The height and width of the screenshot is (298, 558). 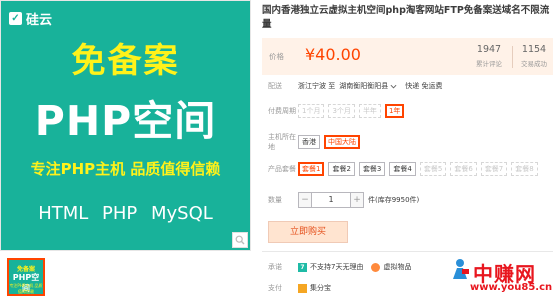 I want to click on brand-logo: ✓ 硅云, so click(x=30, y=18).